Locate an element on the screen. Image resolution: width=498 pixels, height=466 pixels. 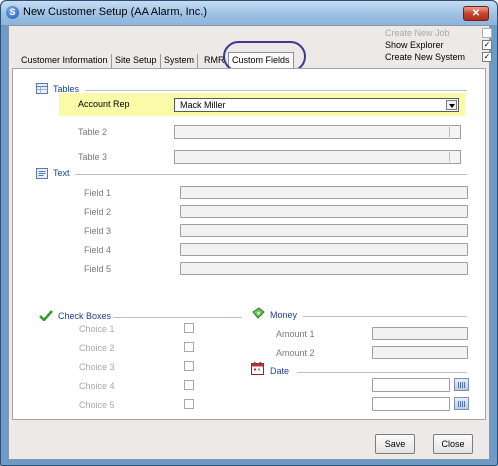
field-5-input is located at coordinates (324, 268).